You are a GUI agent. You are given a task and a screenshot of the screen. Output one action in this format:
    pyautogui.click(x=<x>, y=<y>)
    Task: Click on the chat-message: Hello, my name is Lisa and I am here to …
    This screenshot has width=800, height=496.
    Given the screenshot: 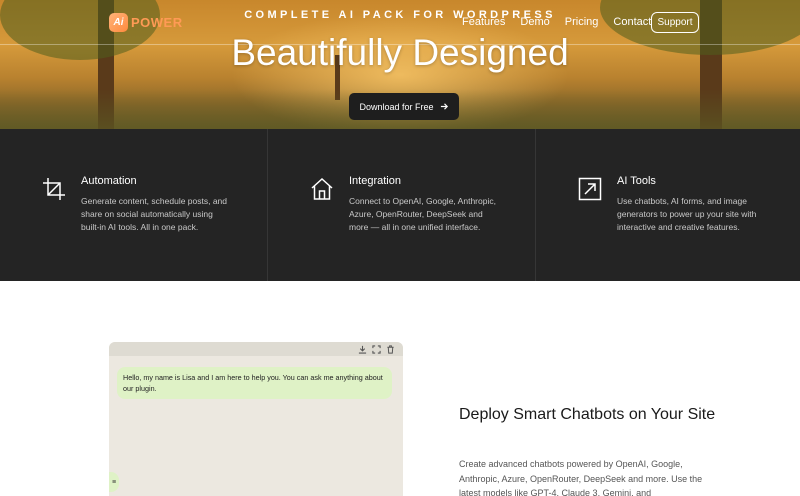 What is the action you would take?
    pyautogui.click(x=254, y=383)
    